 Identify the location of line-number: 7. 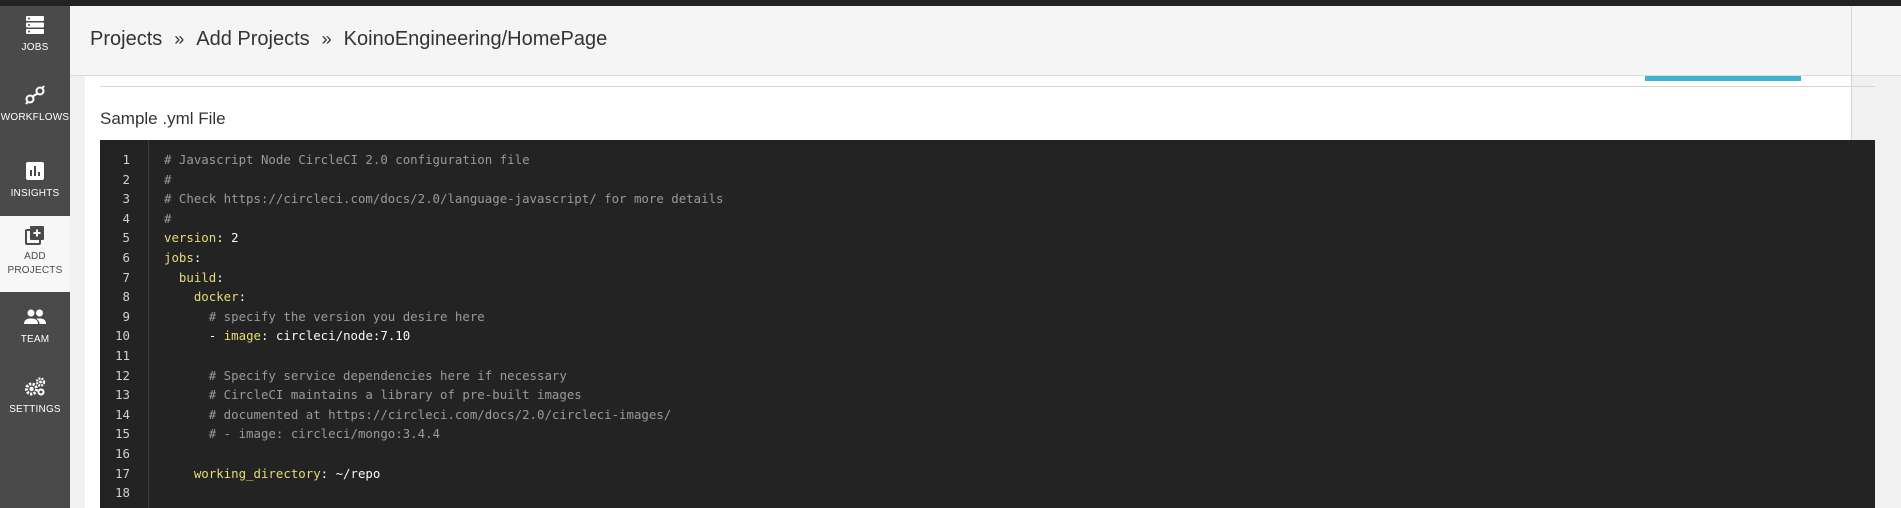
(126, 277).